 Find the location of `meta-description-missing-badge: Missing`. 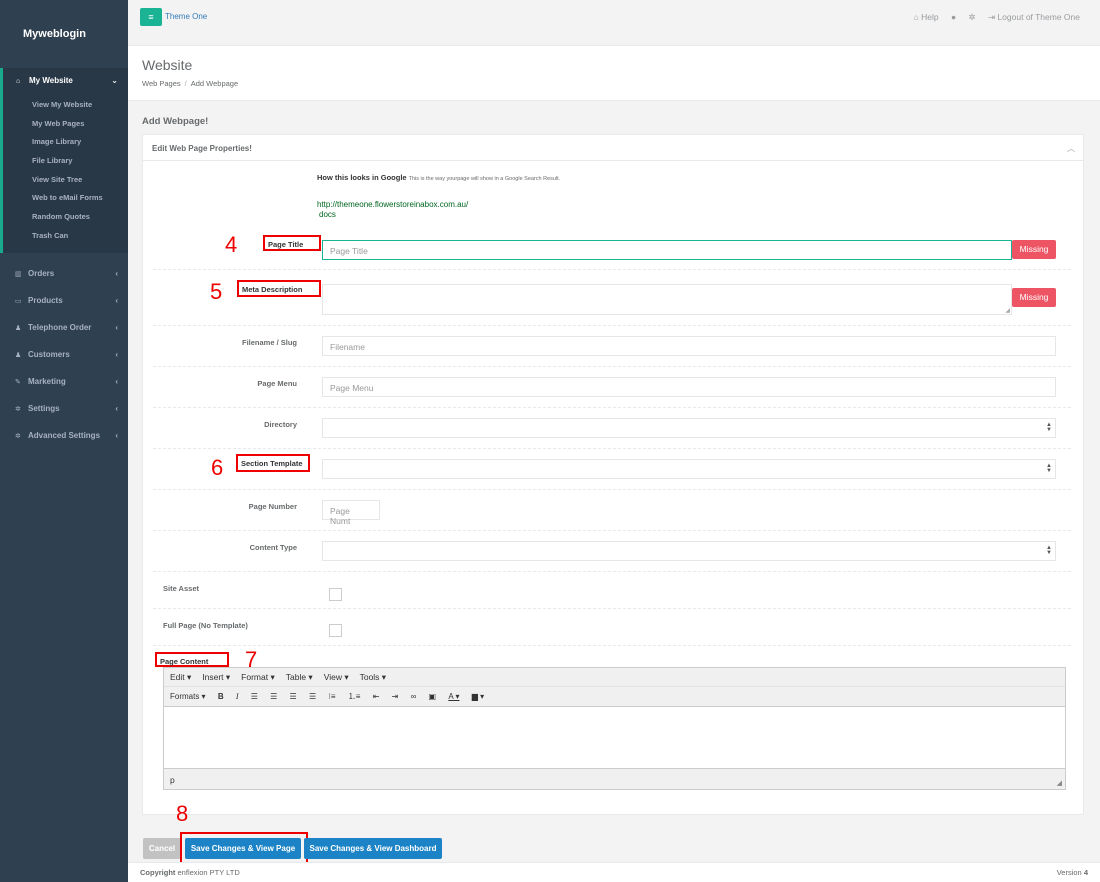

meta-description-missing-badge: Missing is located at coordinates (1034, 297).